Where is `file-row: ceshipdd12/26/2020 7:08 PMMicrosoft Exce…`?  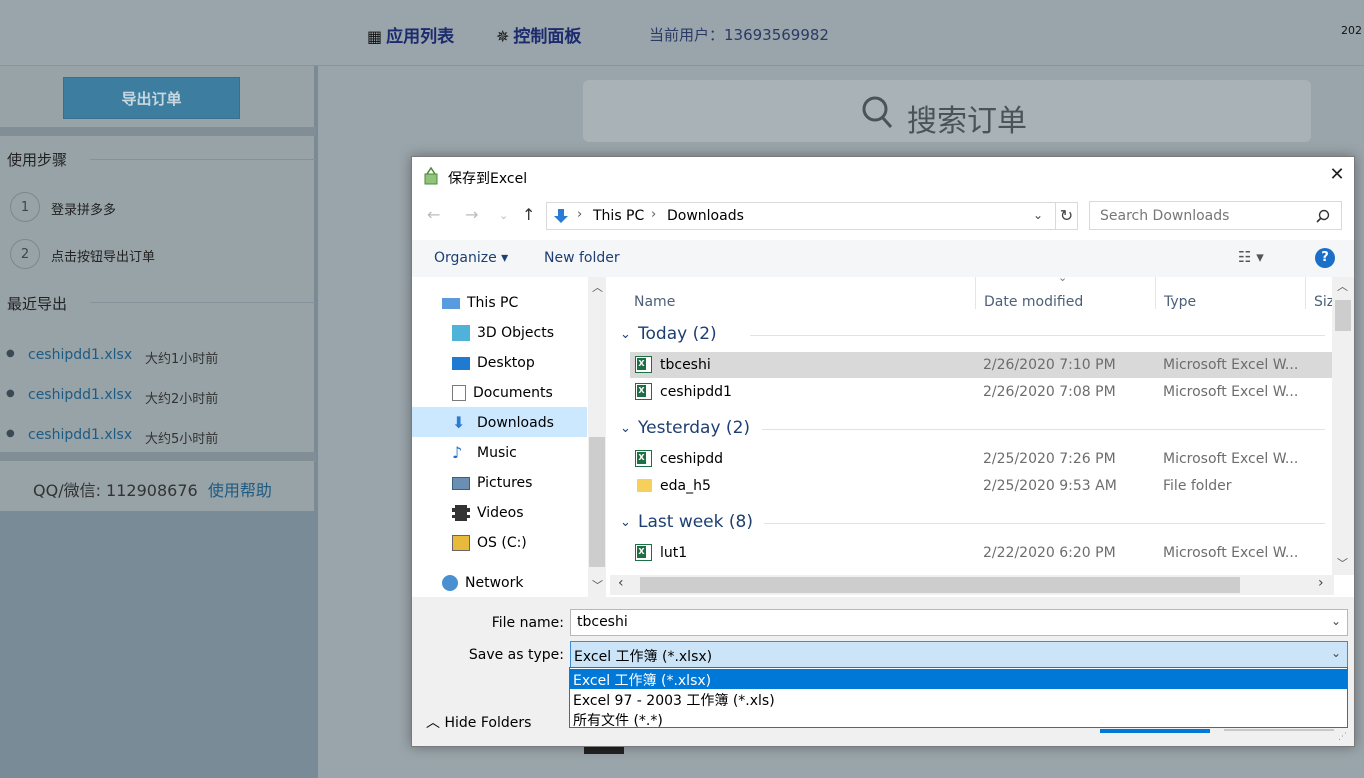 file-row: ceshipdd12/26/2020 7:08 PMMicrosoft Exce… is located at coordinates (982, 392).